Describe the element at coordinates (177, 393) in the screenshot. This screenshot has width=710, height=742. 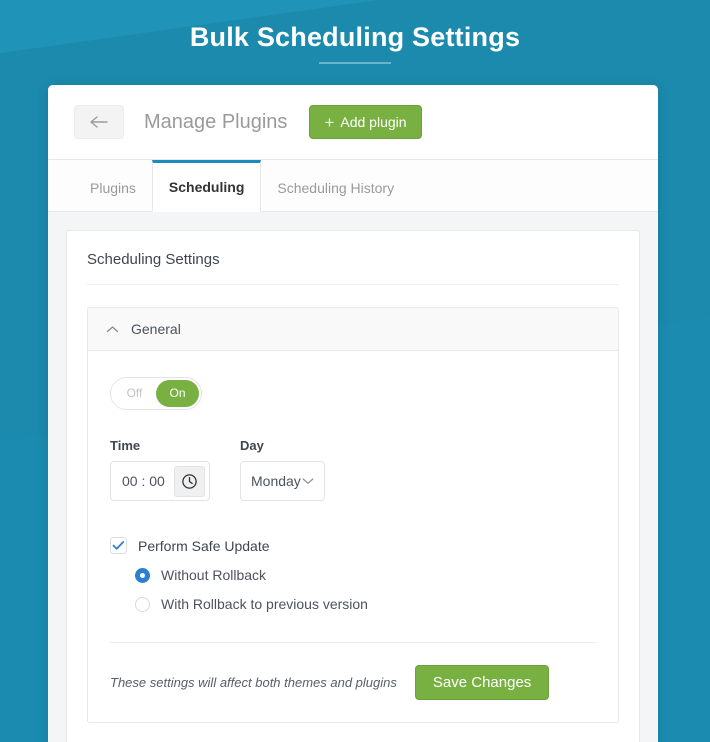
I see `toggle-on-label: On` at that location.